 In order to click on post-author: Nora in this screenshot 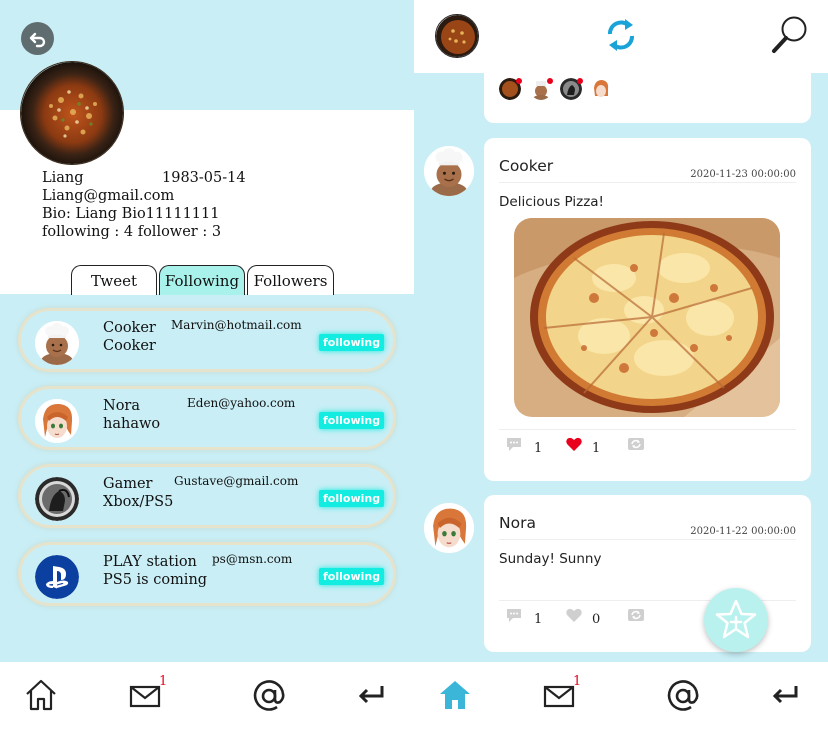, I will do `click(517, 523)`.